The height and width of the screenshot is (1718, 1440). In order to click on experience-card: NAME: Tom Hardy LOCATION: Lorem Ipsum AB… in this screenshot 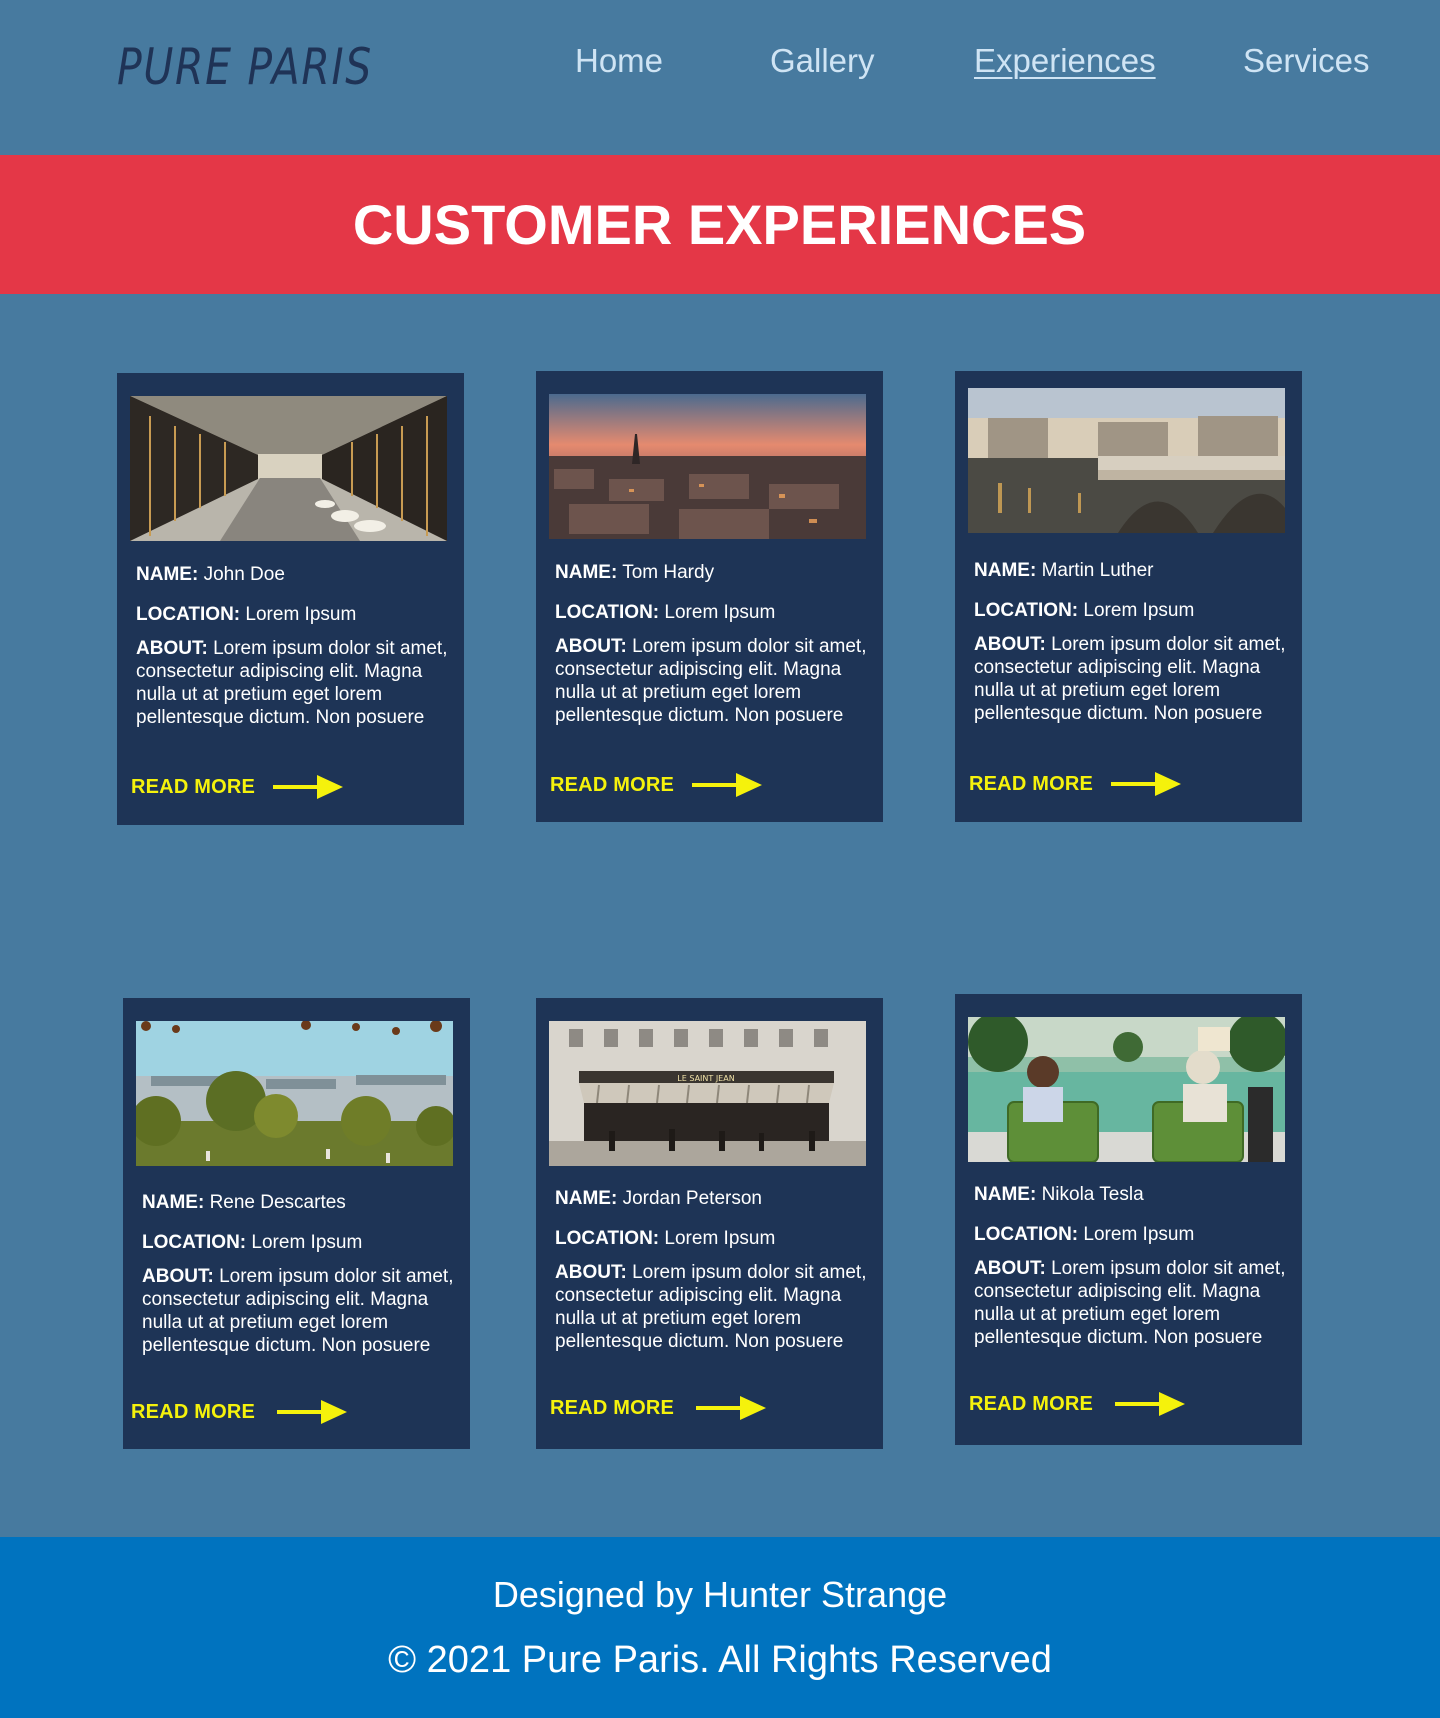, I will do `click(709, 596)`.